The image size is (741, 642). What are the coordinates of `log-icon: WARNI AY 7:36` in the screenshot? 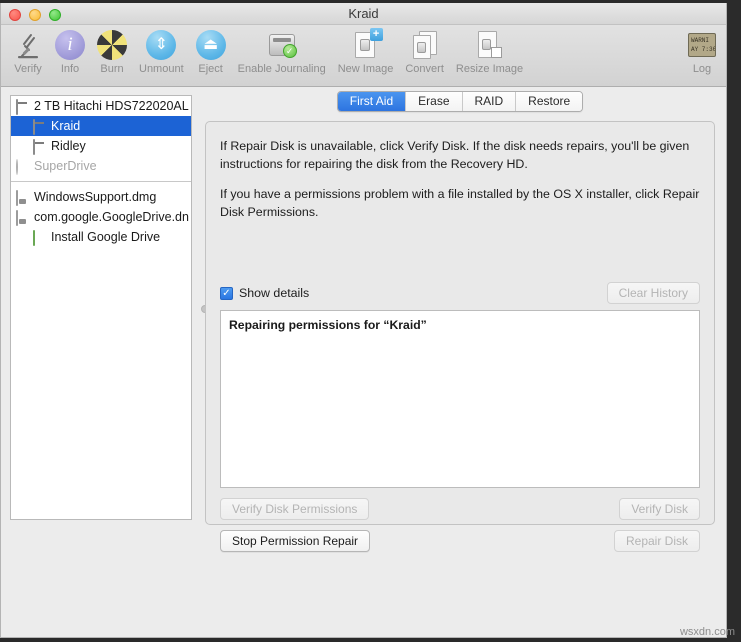 It's located at (702, 45).